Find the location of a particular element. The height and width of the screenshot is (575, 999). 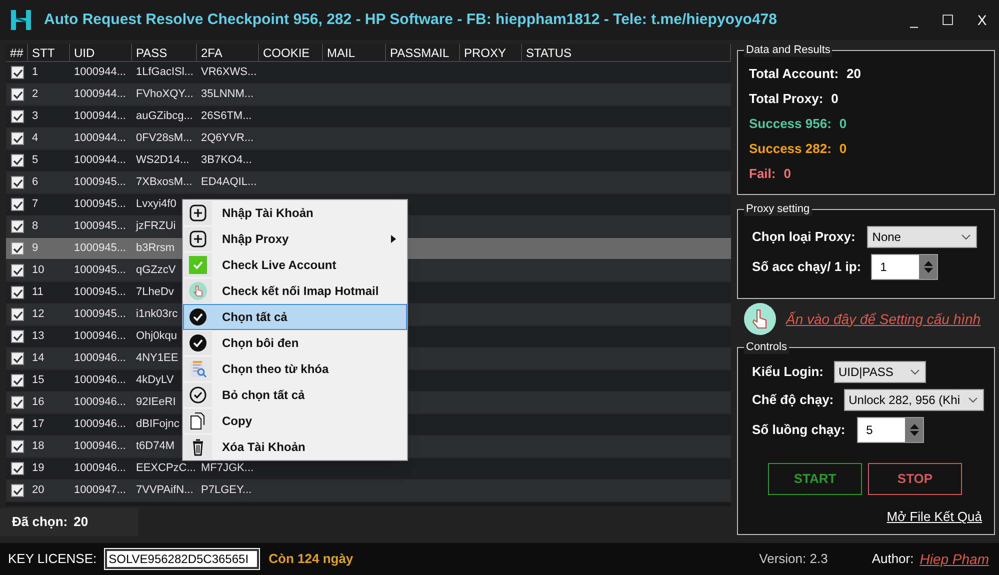

table-cell: 3 is located at coordinates (35, 116).